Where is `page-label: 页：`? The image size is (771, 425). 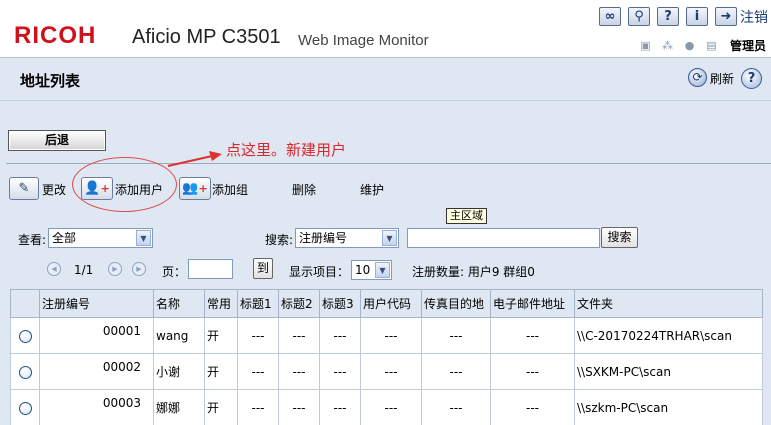
page-label: 页： is located at coordinates (174, 272).